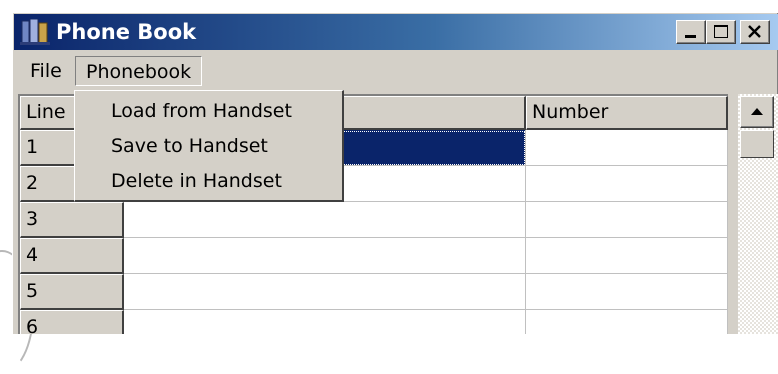 The image size is (778, 374). Describe the element at coordinates (758, 214) in the screenshot. I see `vertical-scrollbar` at that location.